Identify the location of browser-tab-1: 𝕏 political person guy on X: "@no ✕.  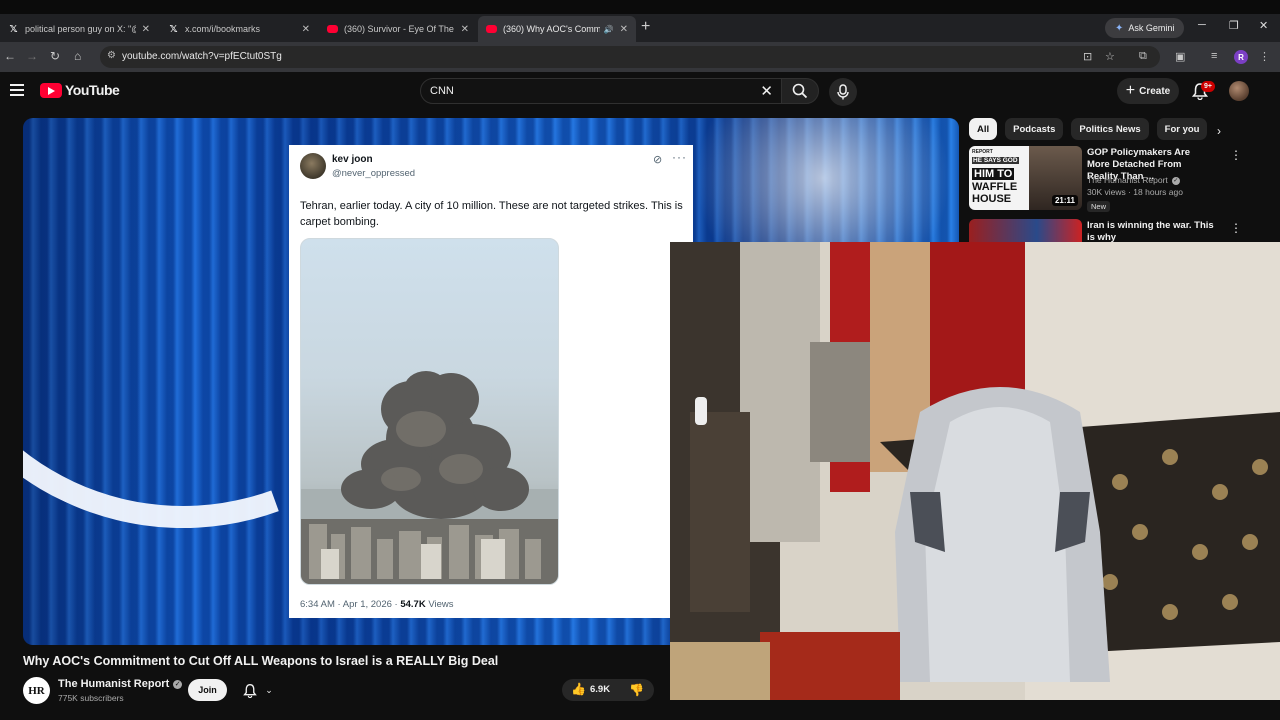
(79, 29).